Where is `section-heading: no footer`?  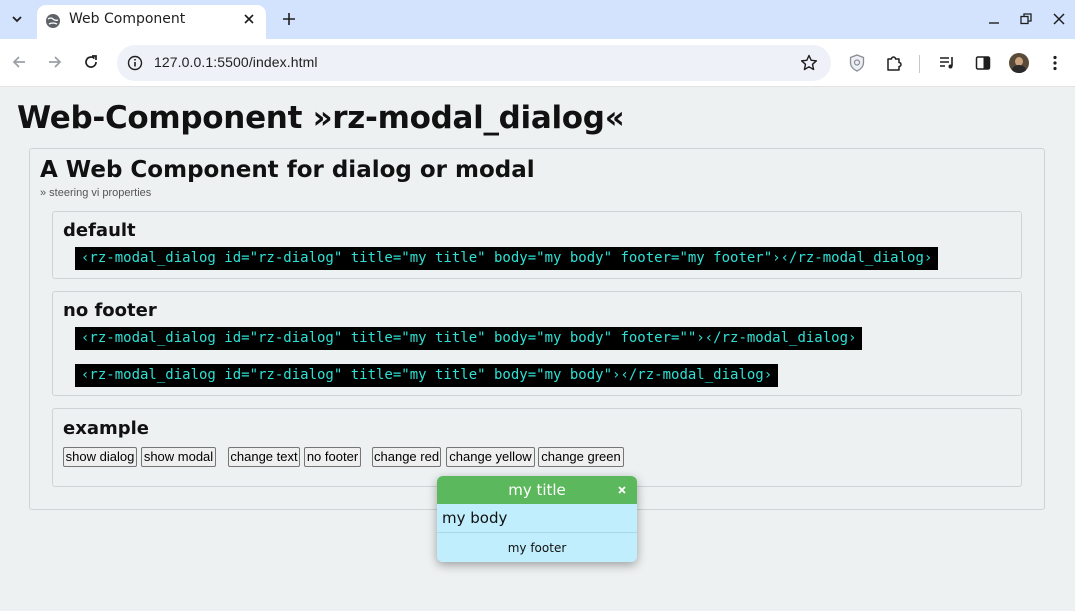 section-heading: no footer is located at coordinates (110, 310).